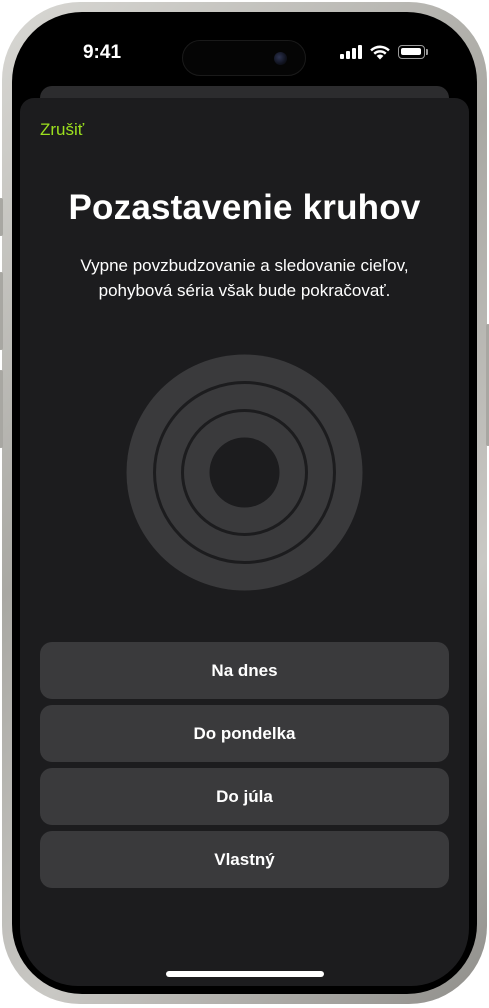 The height and width of the screenshot is (1008, 489). What do you see at coordinates (244, 859) in the screenshot?
I see `option-custom-button: Vlastný` at bounding box center [244, 859].